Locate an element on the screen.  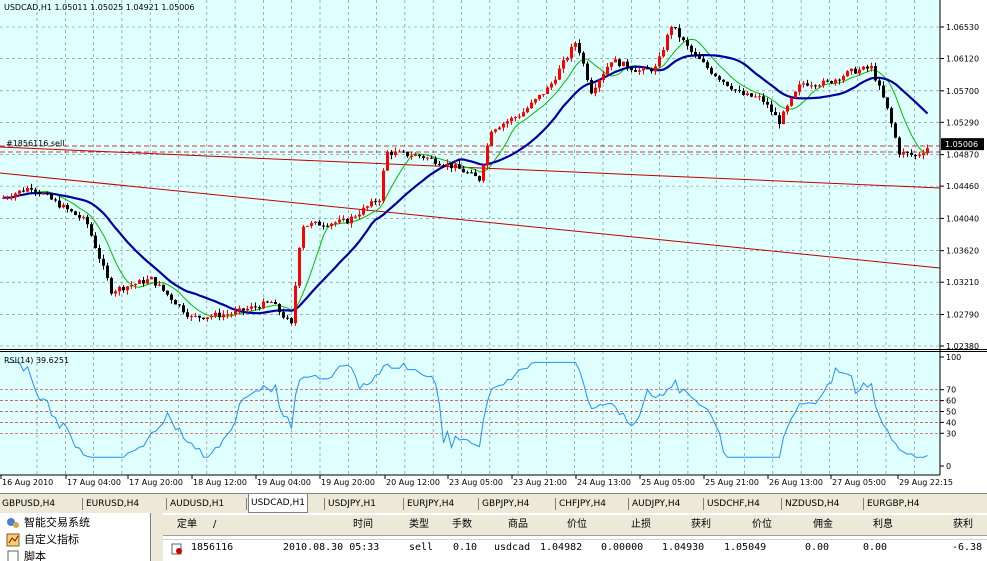
order-open-price: 1.04982 is located at coordinates (561, 547).